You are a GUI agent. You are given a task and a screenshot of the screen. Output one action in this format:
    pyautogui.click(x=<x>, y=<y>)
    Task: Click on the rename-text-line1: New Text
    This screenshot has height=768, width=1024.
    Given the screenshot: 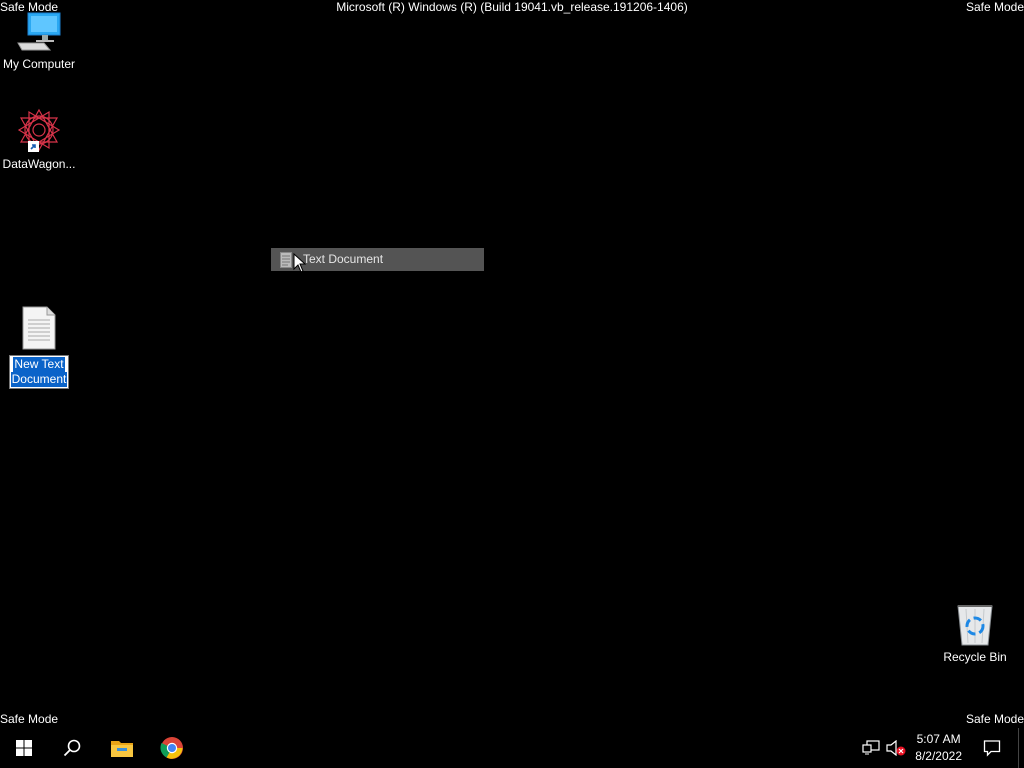 What is the action you would take?
    pyautogui.click(x=39, y=364)
    